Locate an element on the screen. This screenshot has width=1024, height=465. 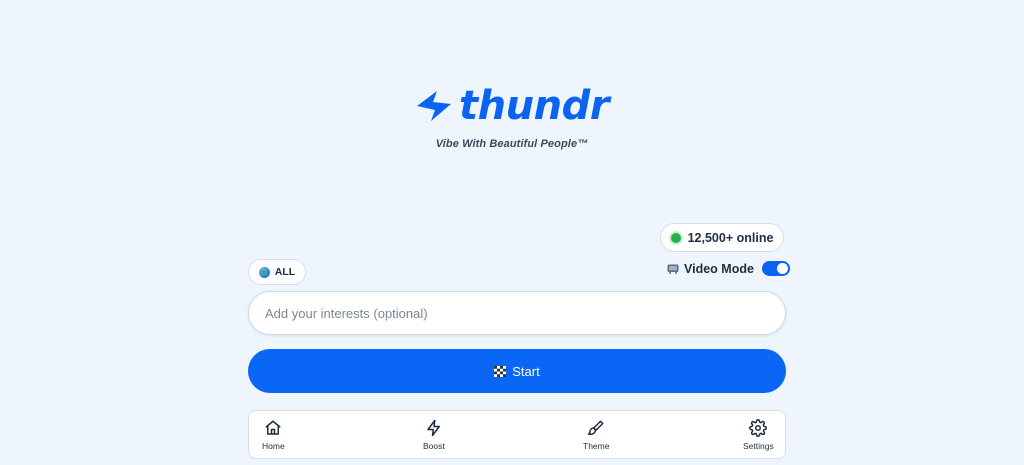
nav-theme: Theme is located at coordinates (596, 435).